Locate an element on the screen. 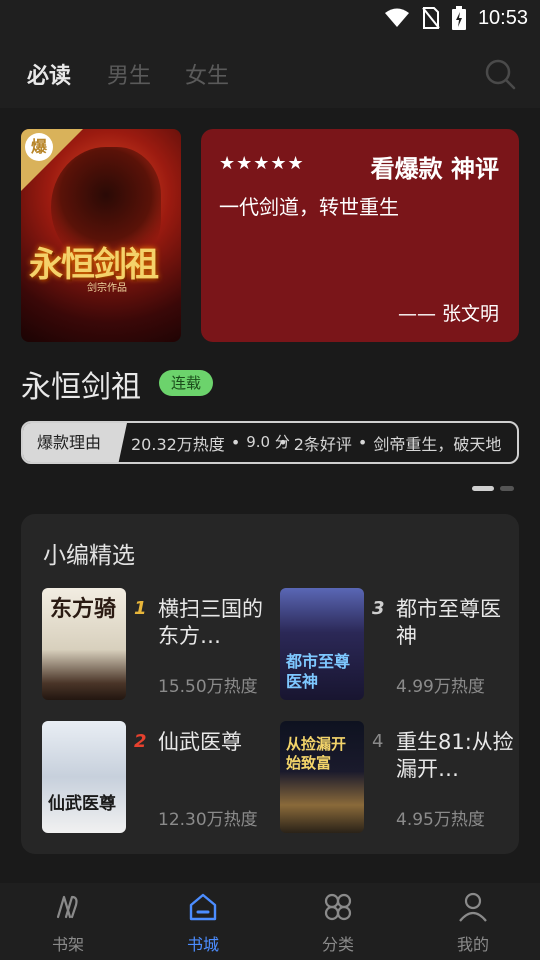 This screenshot has width=540, height=960. rank-number: 4 is located at coordinates (378, 741).